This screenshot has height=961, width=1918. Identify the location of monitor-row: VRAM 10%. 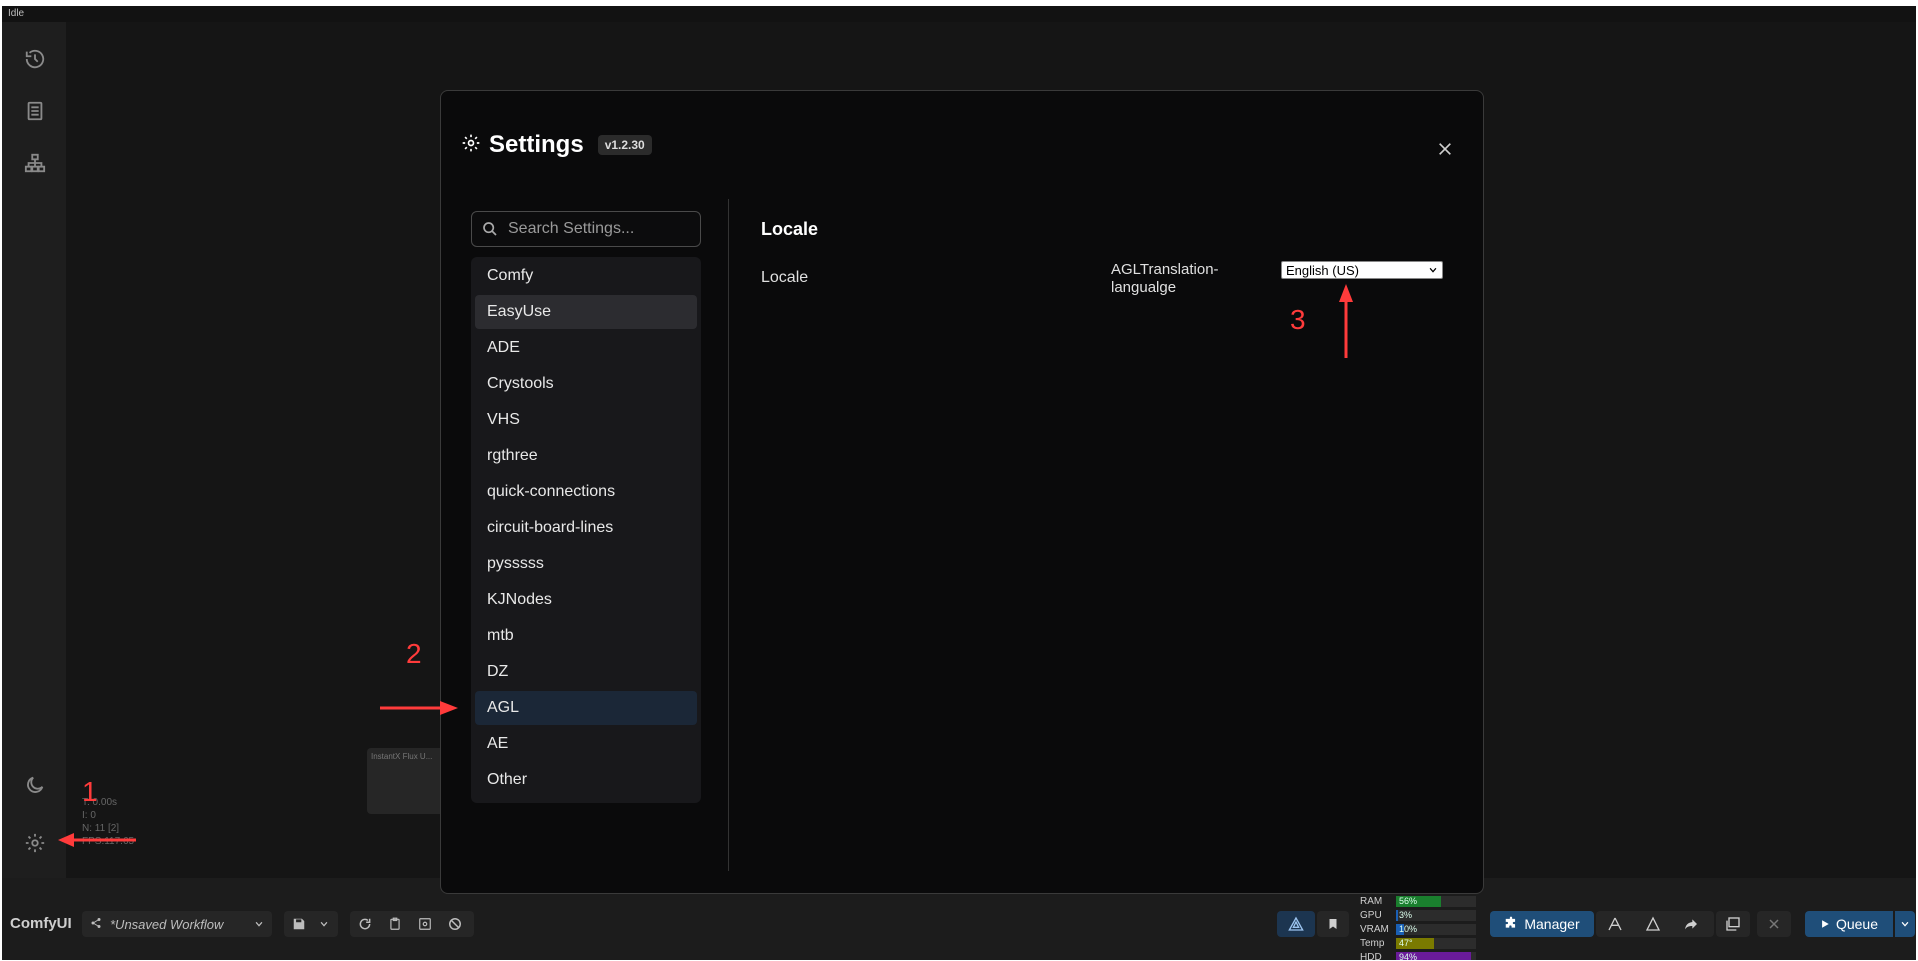
(1420, 929).